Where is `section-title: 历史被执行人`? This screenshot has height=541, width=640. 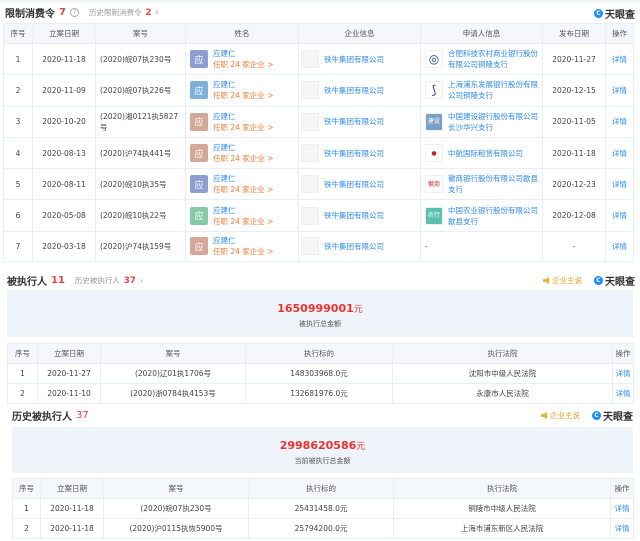
section-title: 历史被执行人 is located at coordinates (42, 417).